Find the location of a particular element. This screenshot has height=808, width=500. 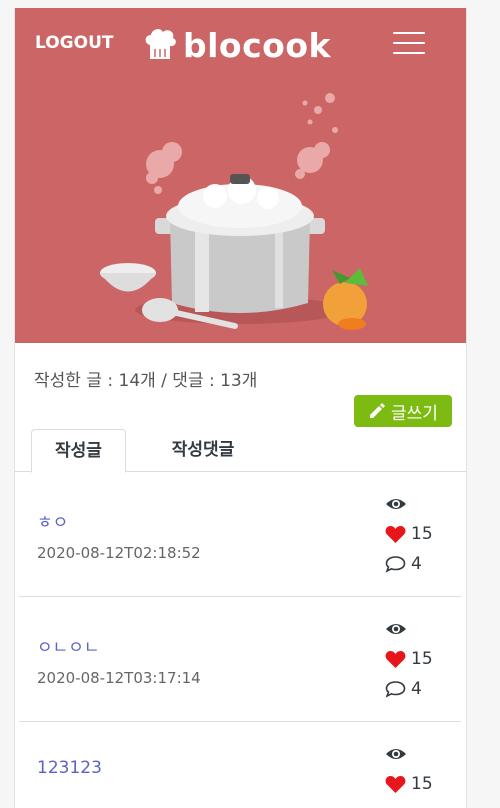

post-list-item: ㅇㄴㅇㄴ 2020-08-12T03:17:14 15 4 is located at coordinates (240, 659).